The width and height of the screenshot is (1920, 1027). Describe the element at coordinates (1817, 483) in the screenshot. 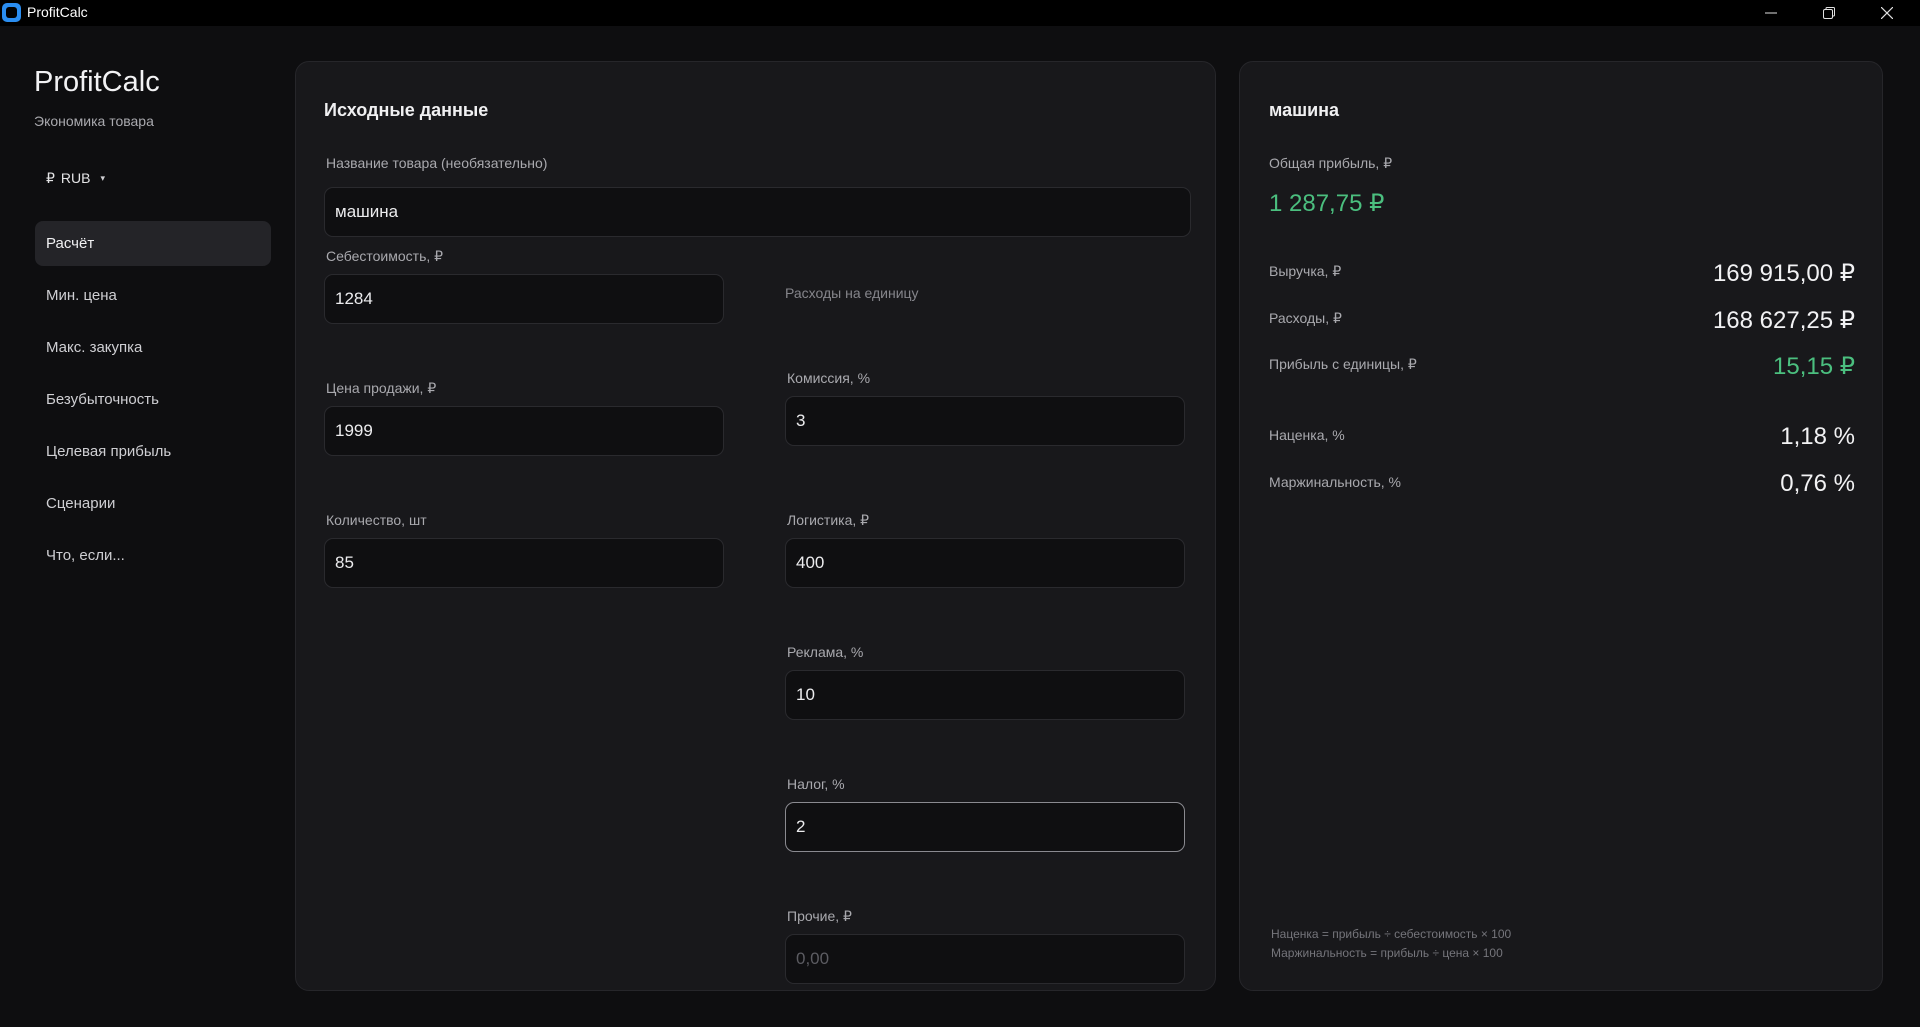

I see `margin-value: 0,76 %` at that location.